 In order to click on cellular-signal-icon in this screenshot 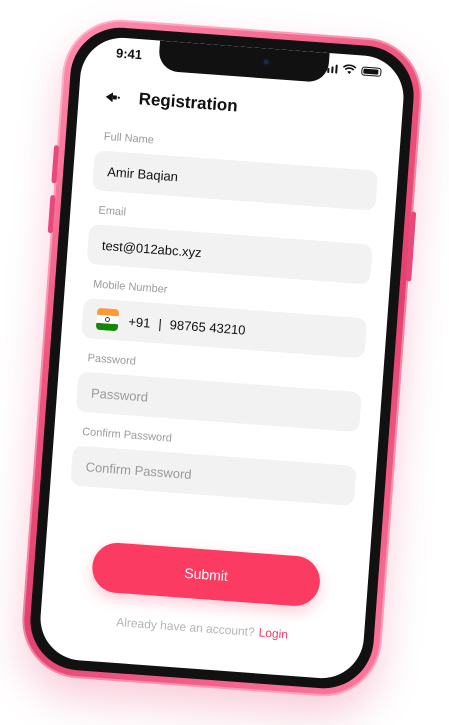, I will do `click(330, 68)`.